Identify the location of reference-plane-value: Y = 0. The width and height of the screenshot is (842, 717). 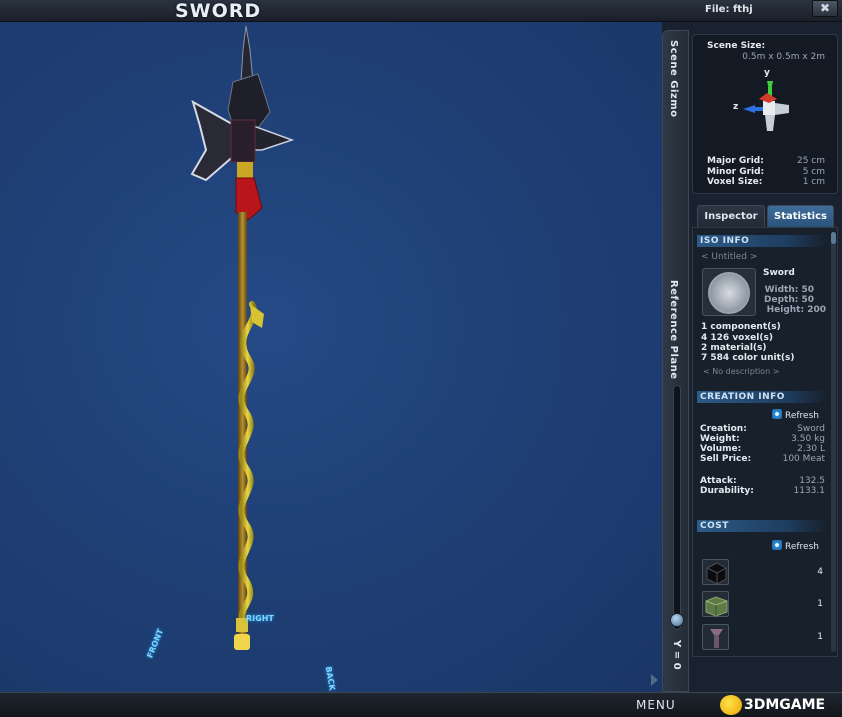
(676, 655).